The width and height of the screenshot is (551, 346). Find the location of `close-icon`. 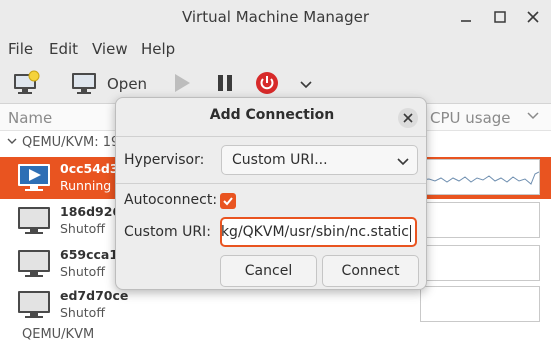

close-icon is located at coordinates (533, 17).